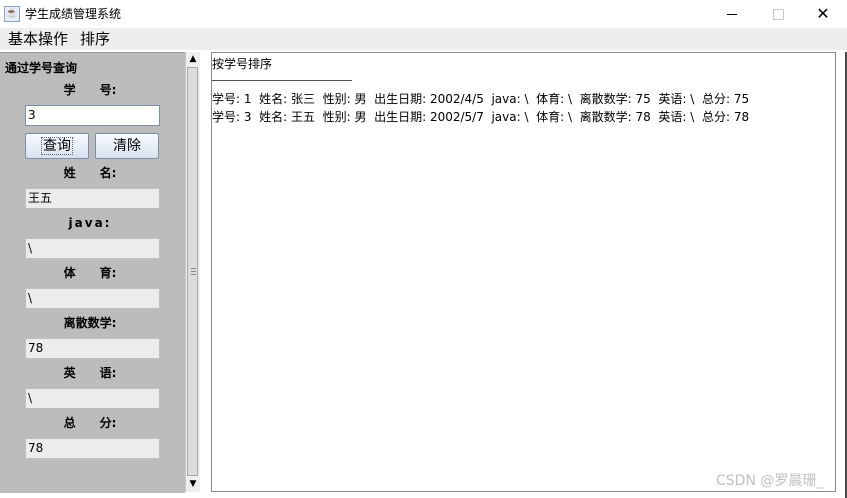 The width and height of the screenshot is (847, 498). I want to click on name-label: 姓 名:, so click(90, 173).